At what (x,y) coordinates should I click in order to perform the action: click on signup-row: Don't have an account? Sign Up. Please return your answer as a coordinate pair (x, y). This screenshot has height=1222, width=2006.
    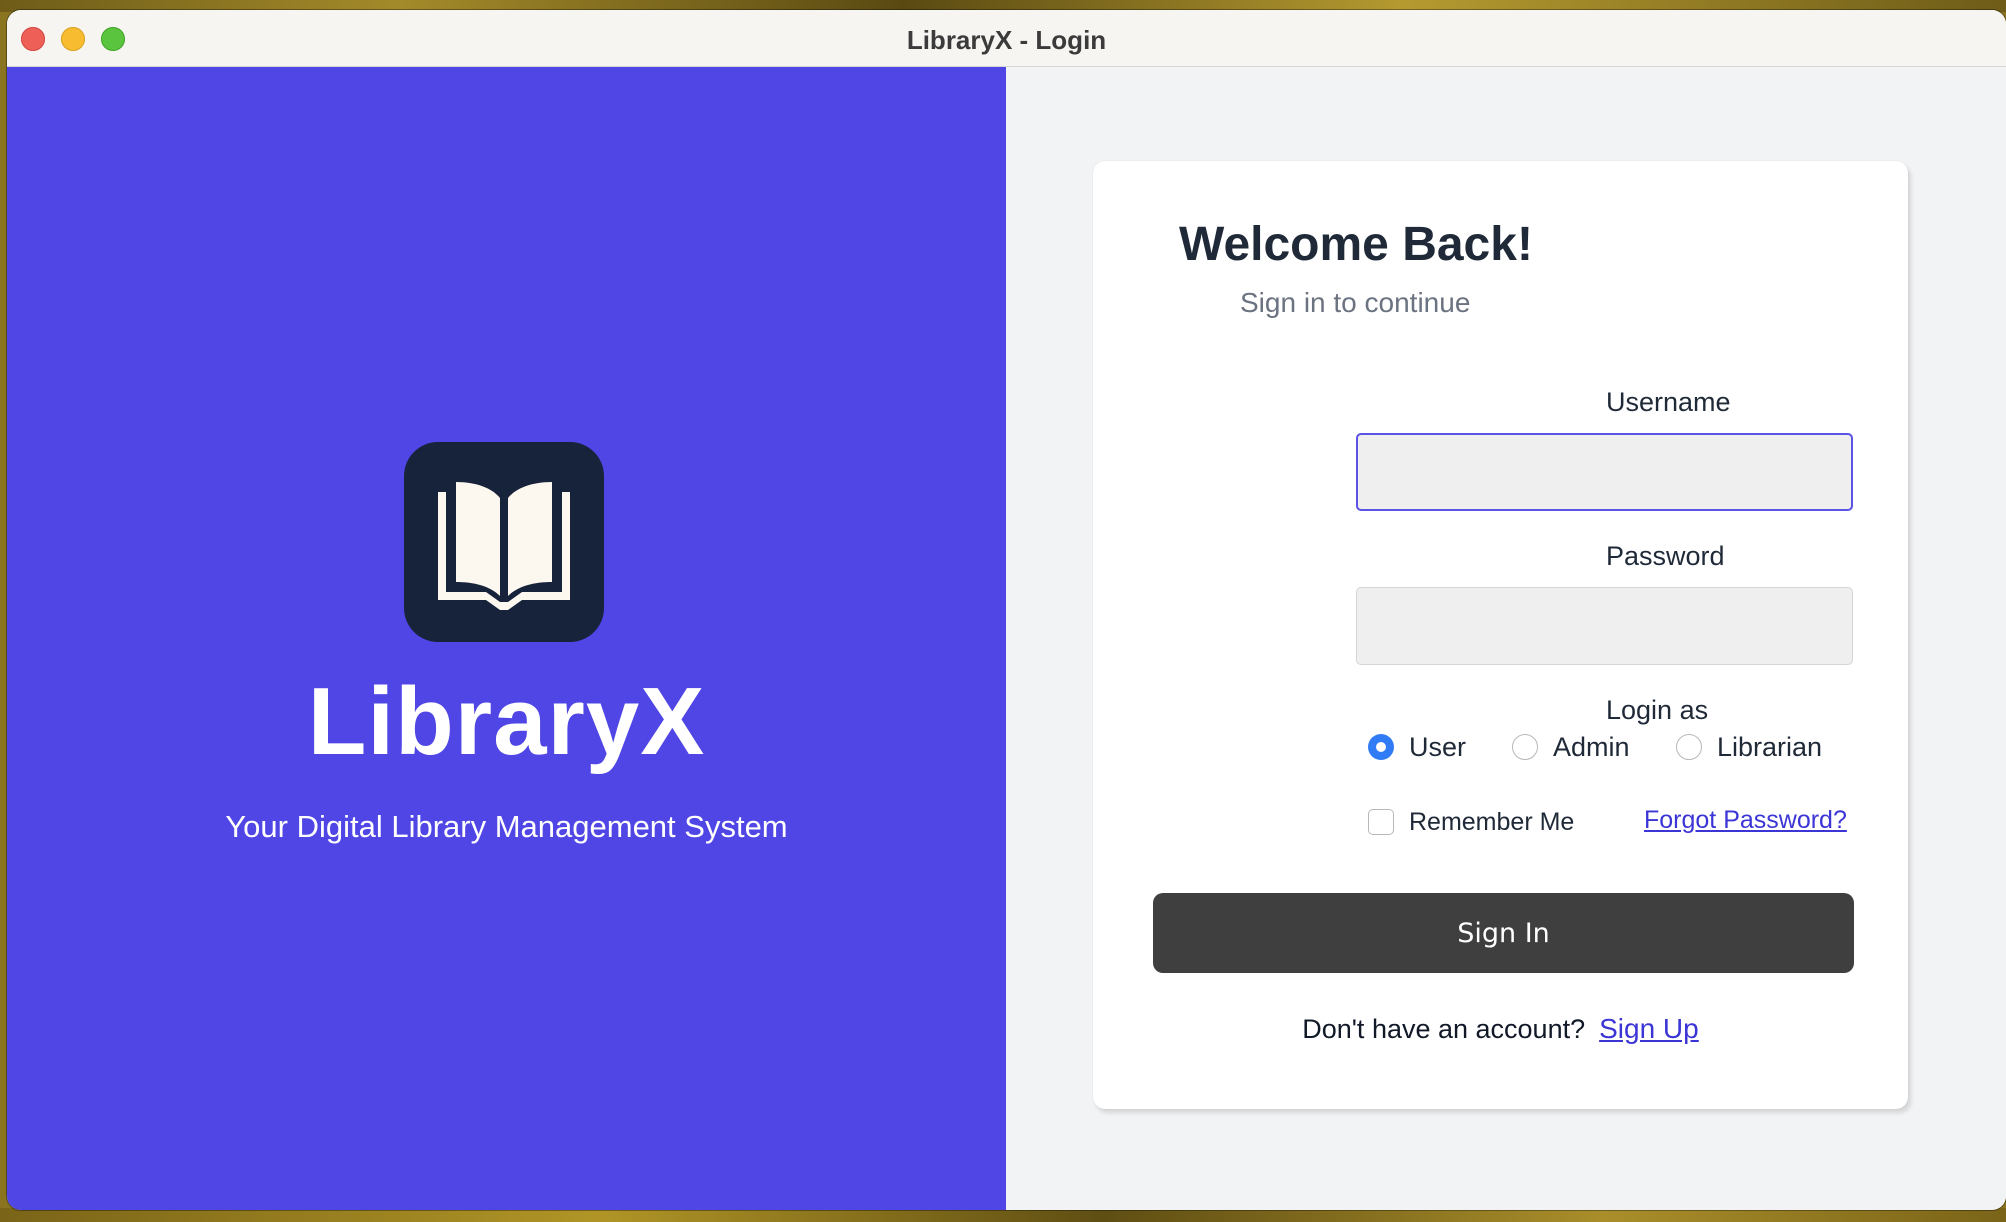
    Looking at the image, I should click on (1500, 1029).